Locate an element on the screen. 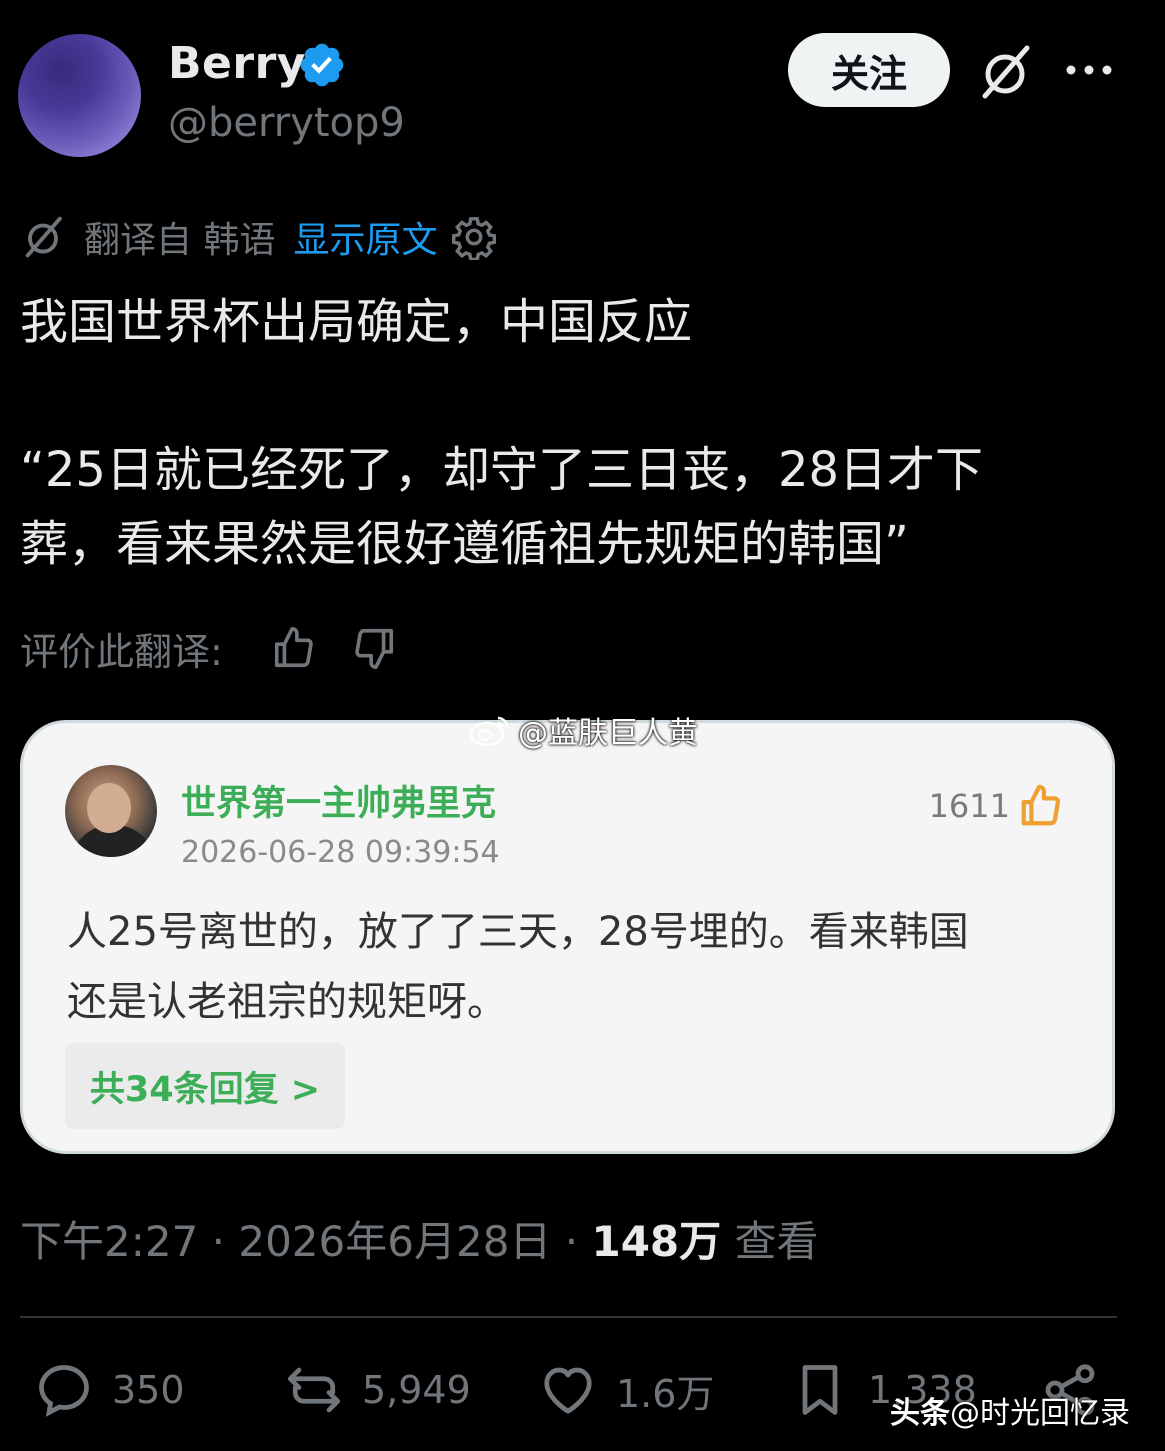 The image size is (1165, 1451). toutiao-brand: 头条 is located at coordinates (920, 1413).